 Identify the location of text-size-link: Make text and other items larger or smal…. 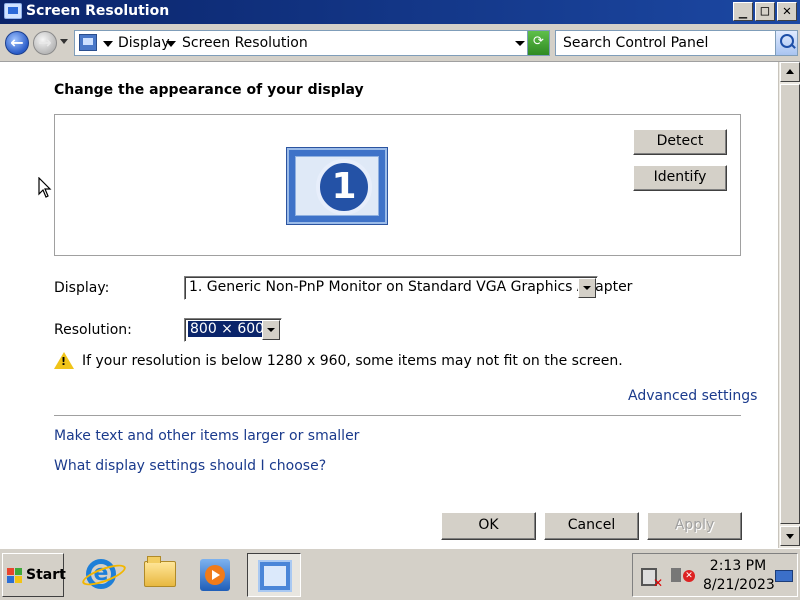
(206, 436).